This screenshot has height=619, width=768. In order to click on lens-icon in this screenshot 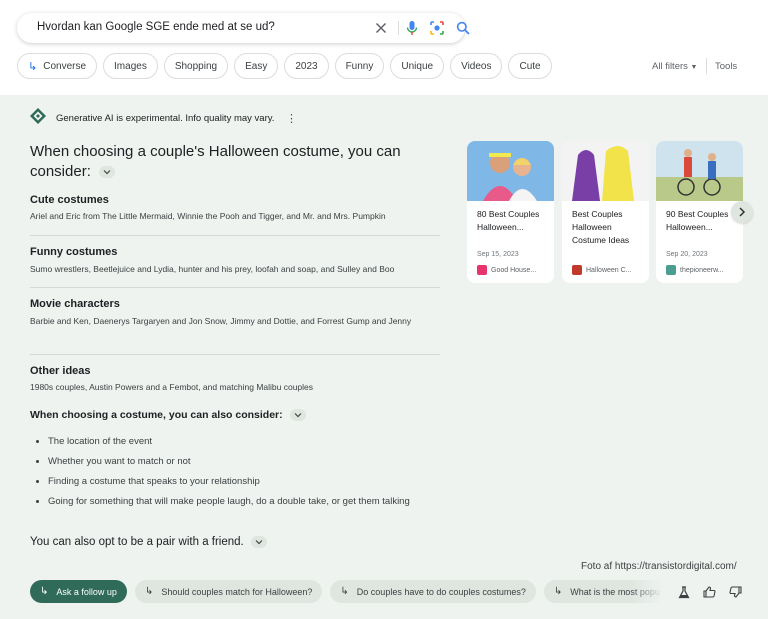, I will do `click(437, 28)`.